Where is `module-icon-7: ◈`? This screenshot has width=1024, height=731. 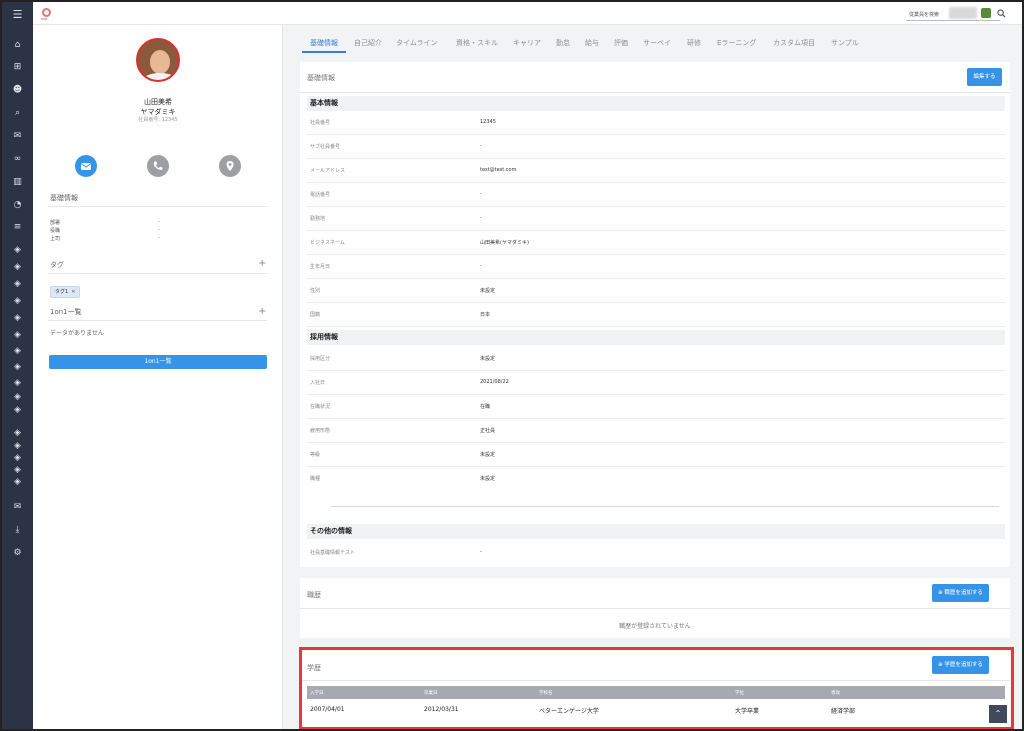 module-icon-7: ◈ is located at coordinates (17, 351).